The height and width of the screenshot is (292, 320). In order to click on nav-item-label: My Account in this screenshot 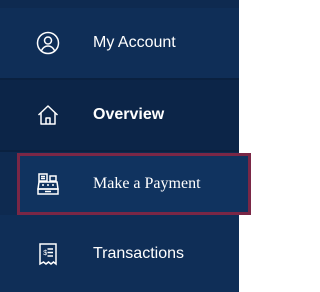, I will do `click(134, 42)`.